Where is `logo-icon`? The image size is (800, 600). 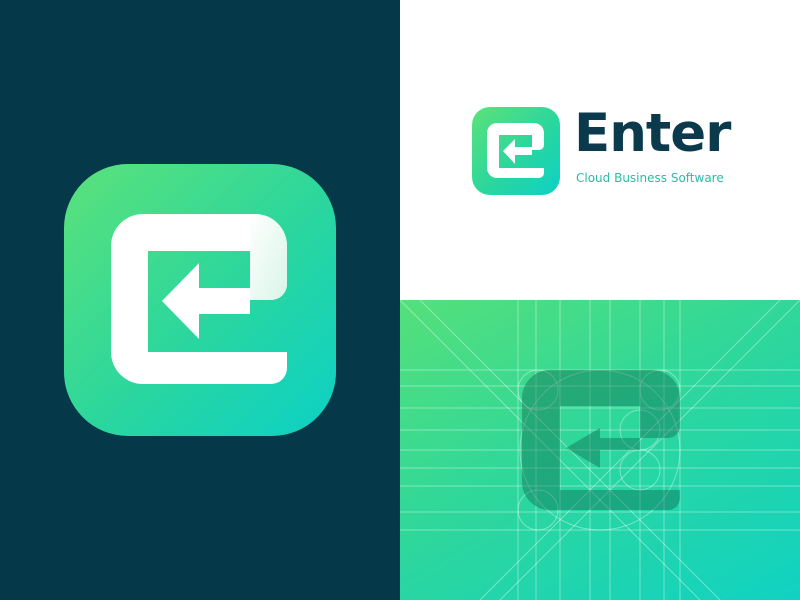 logo-icon is located at coordinates (516, 151).